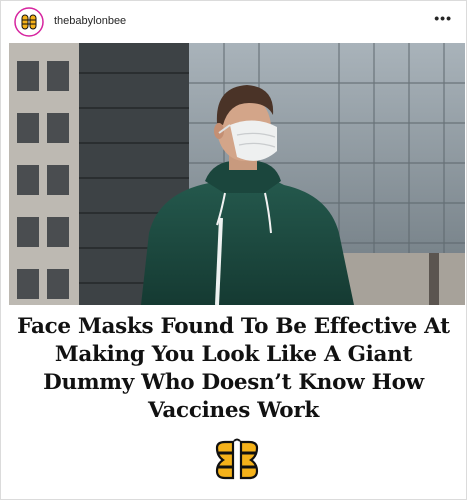 This screenshot has width=467, height=500. I want to click on headline-line: Vaccines Work, so click(233, 410).